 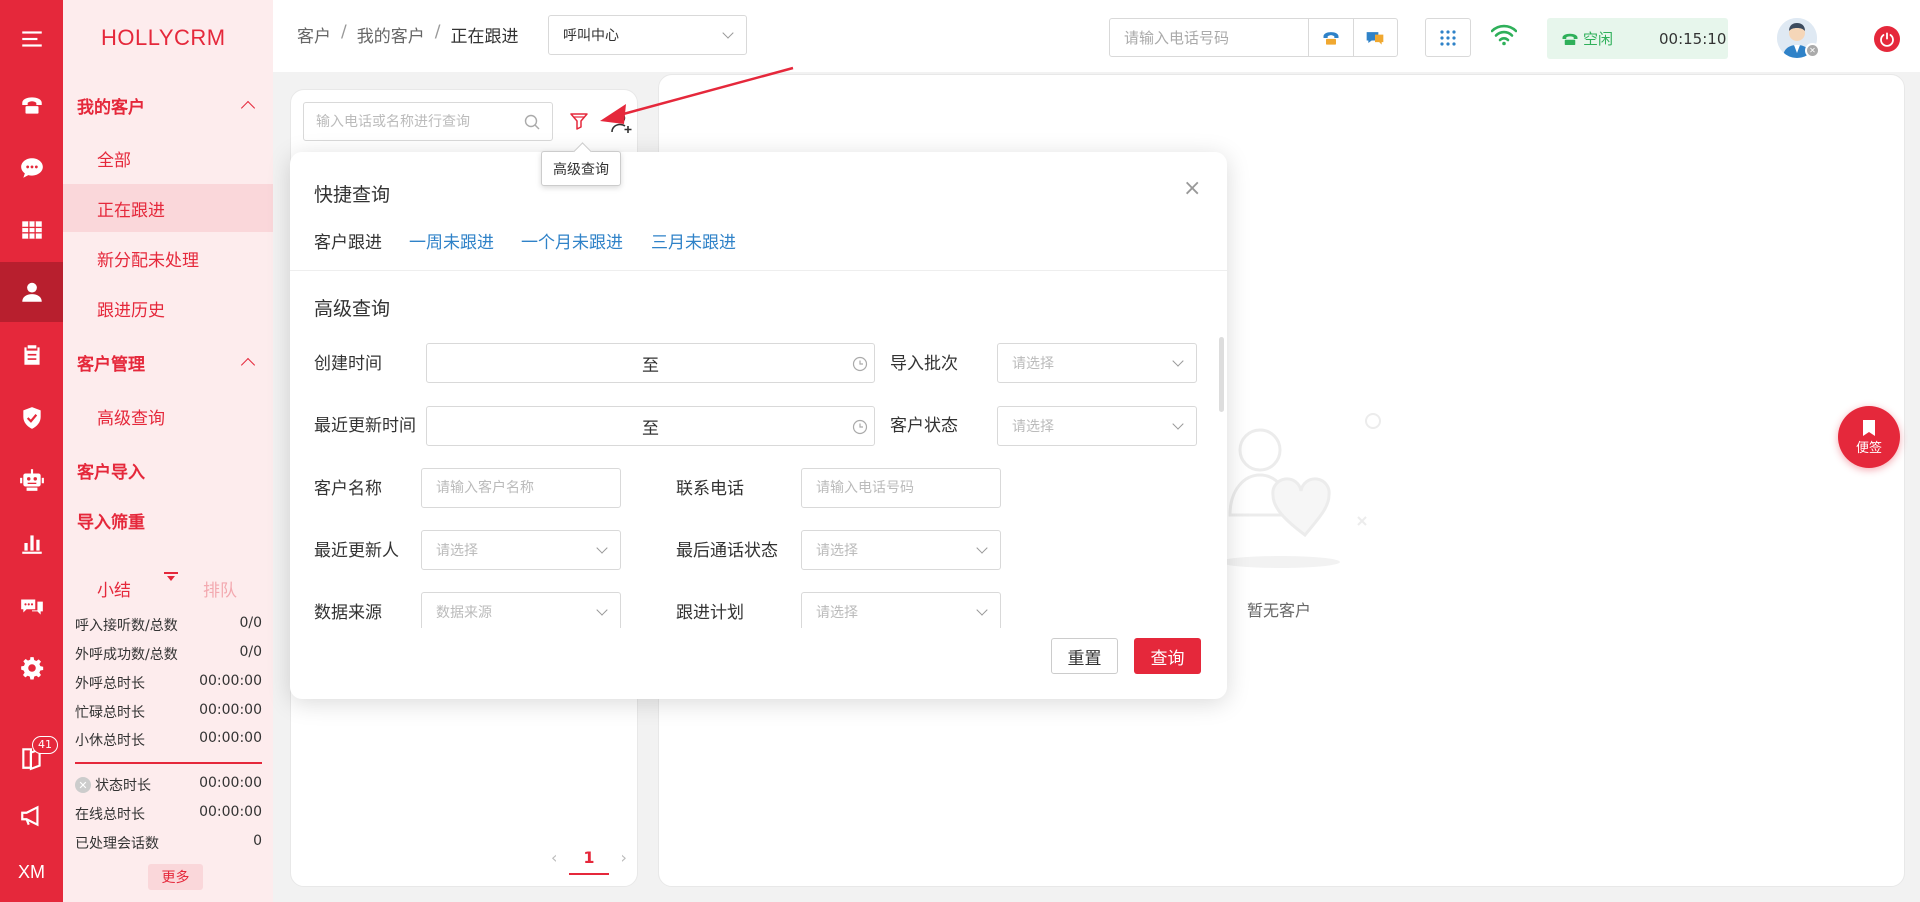 What do you see at coordinates (1331, 37) in the screenshot?
I see `dial-phone-button` at bounding box center [1331, 37].